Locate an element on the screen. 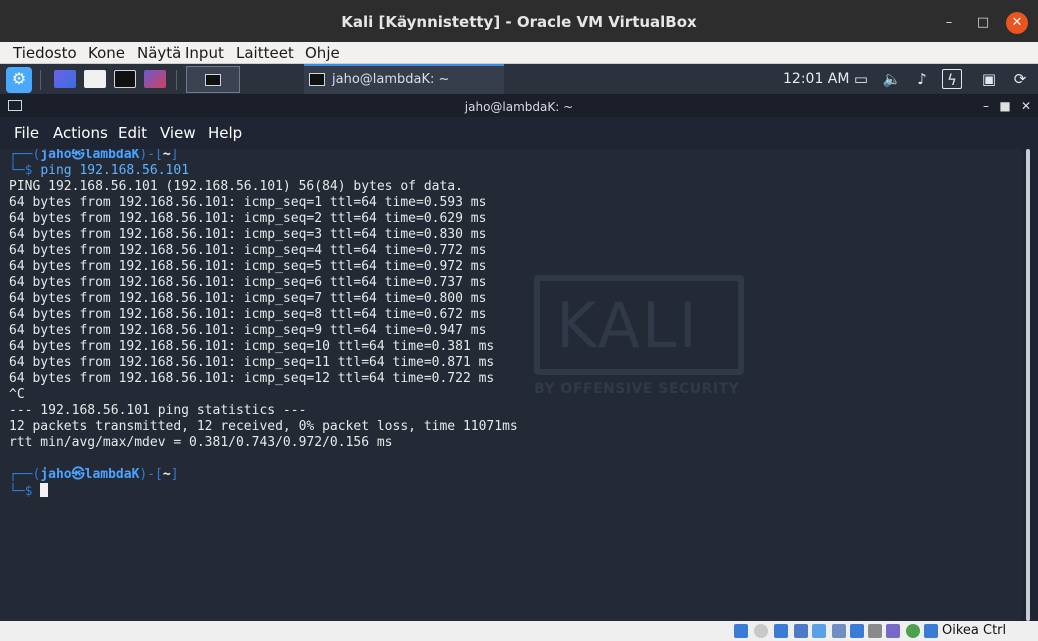 The height and width of the screenshot is (641, 1038). workspace-switcher is located at coordinates (213, 79).